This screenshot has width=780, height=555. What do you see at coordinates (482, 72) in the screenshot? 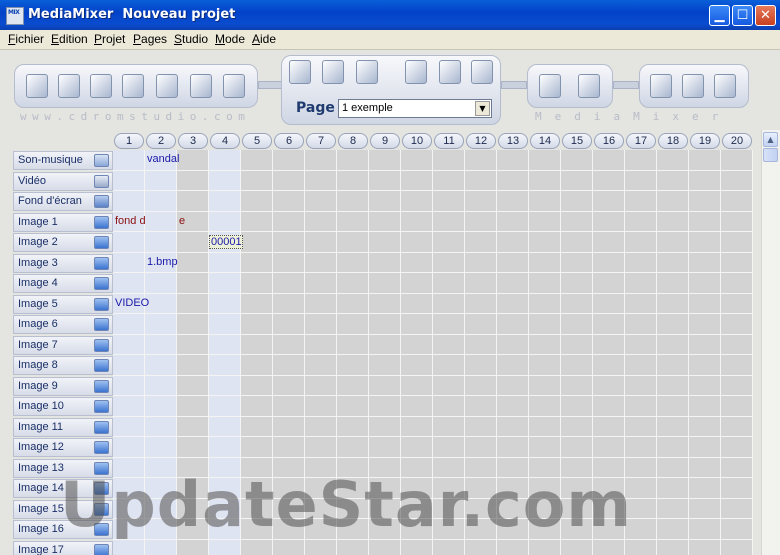
I see `table-icon` at bounding box center [482, 72].